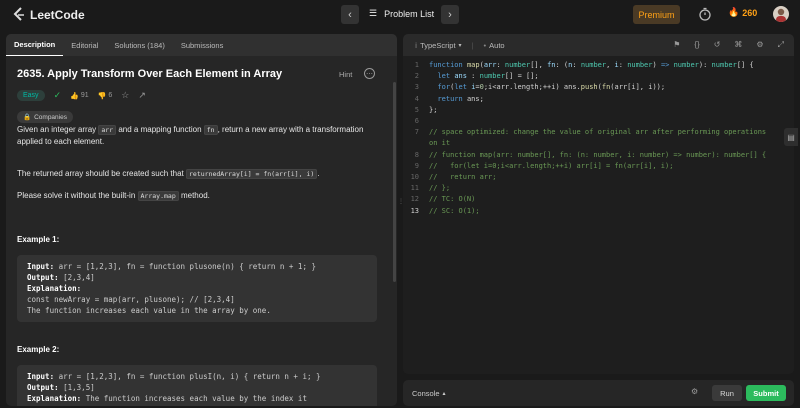  What do you see at coordinates (781, 45) in the screenshot?
I see `expand-icon: ⤢` at bounding box center [781, 45].